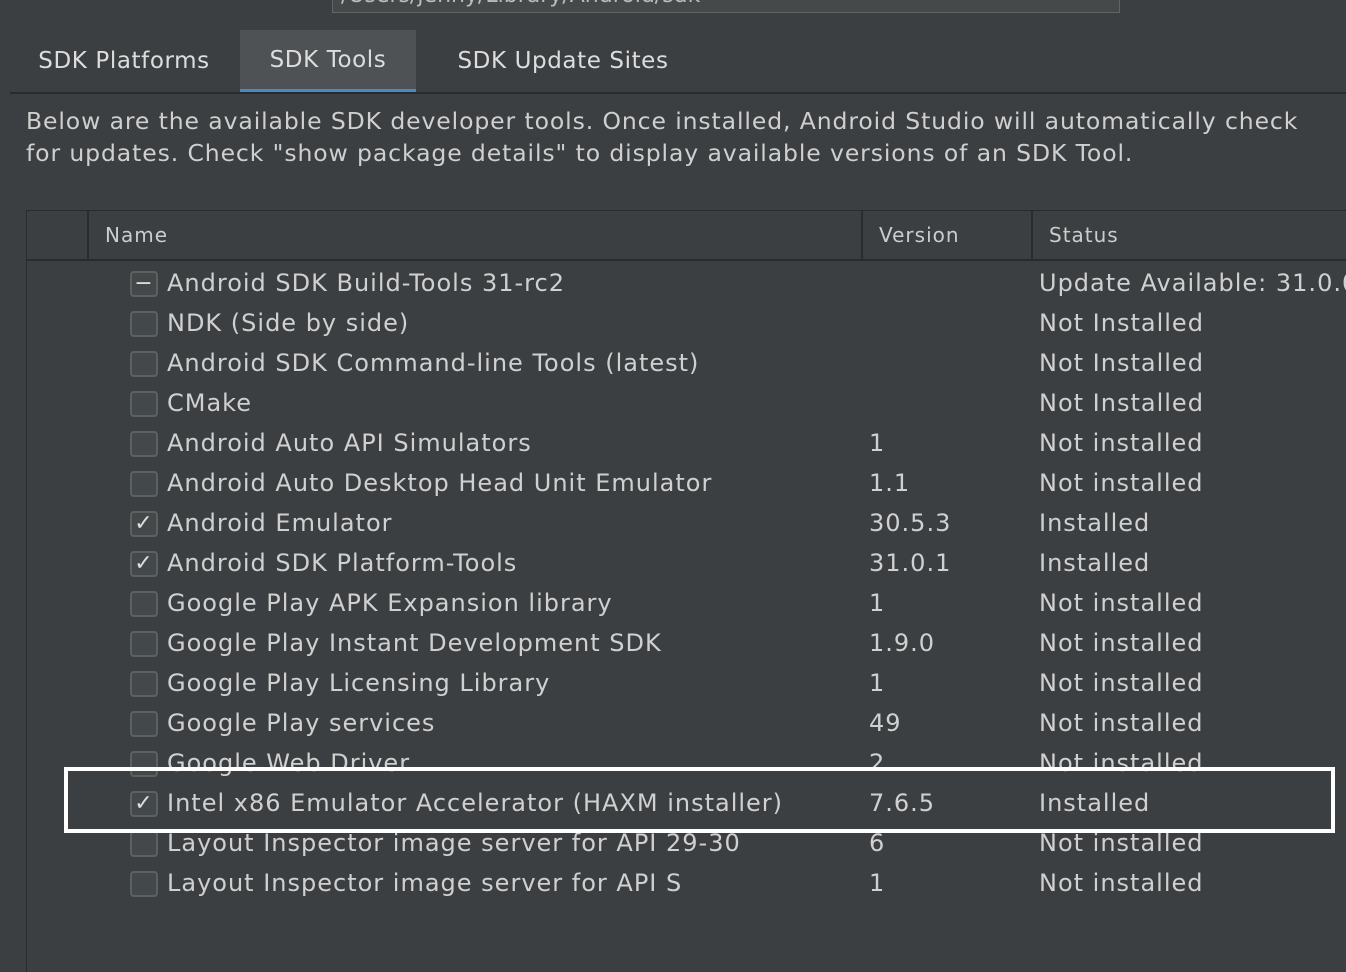  What do you see at coordinates (877, 763) in the screenshot?
I see `row-version: 2` at bounding box center [877, 763].